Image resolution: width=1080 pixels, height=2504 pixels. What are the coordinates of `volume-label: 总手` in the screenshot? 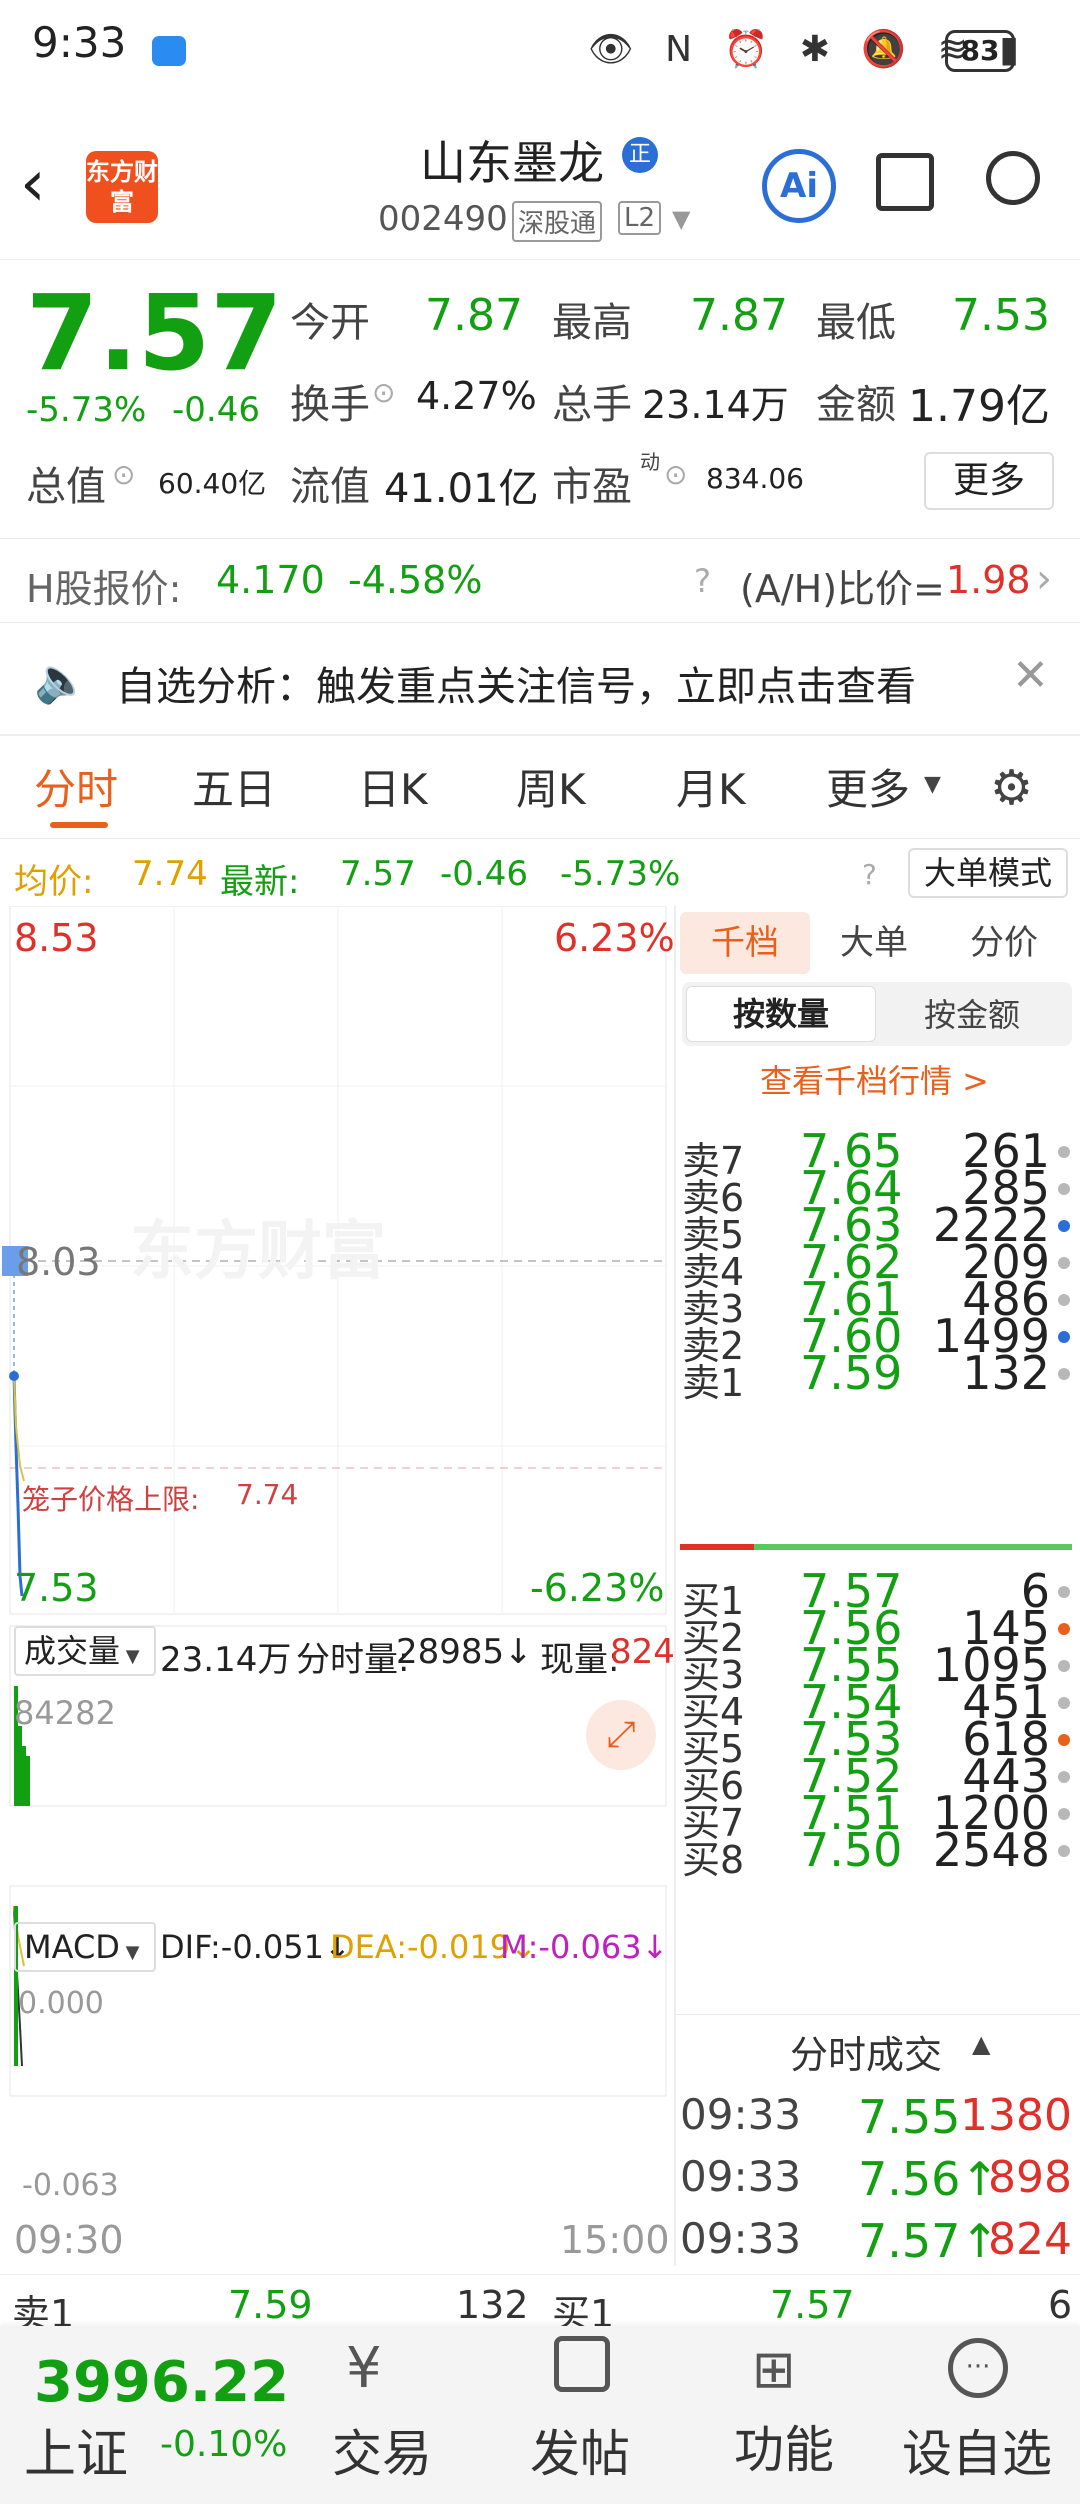 It's located at (592, 405).